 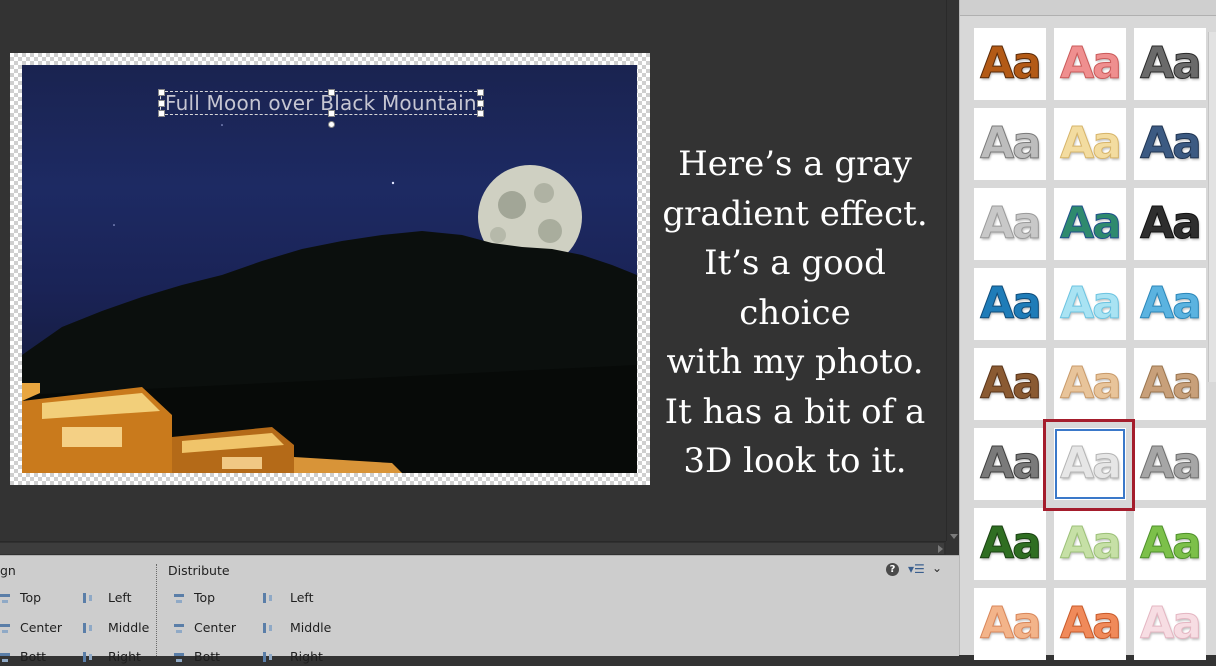 I want to click on scroll-thumb, so click(x=472, y=548).